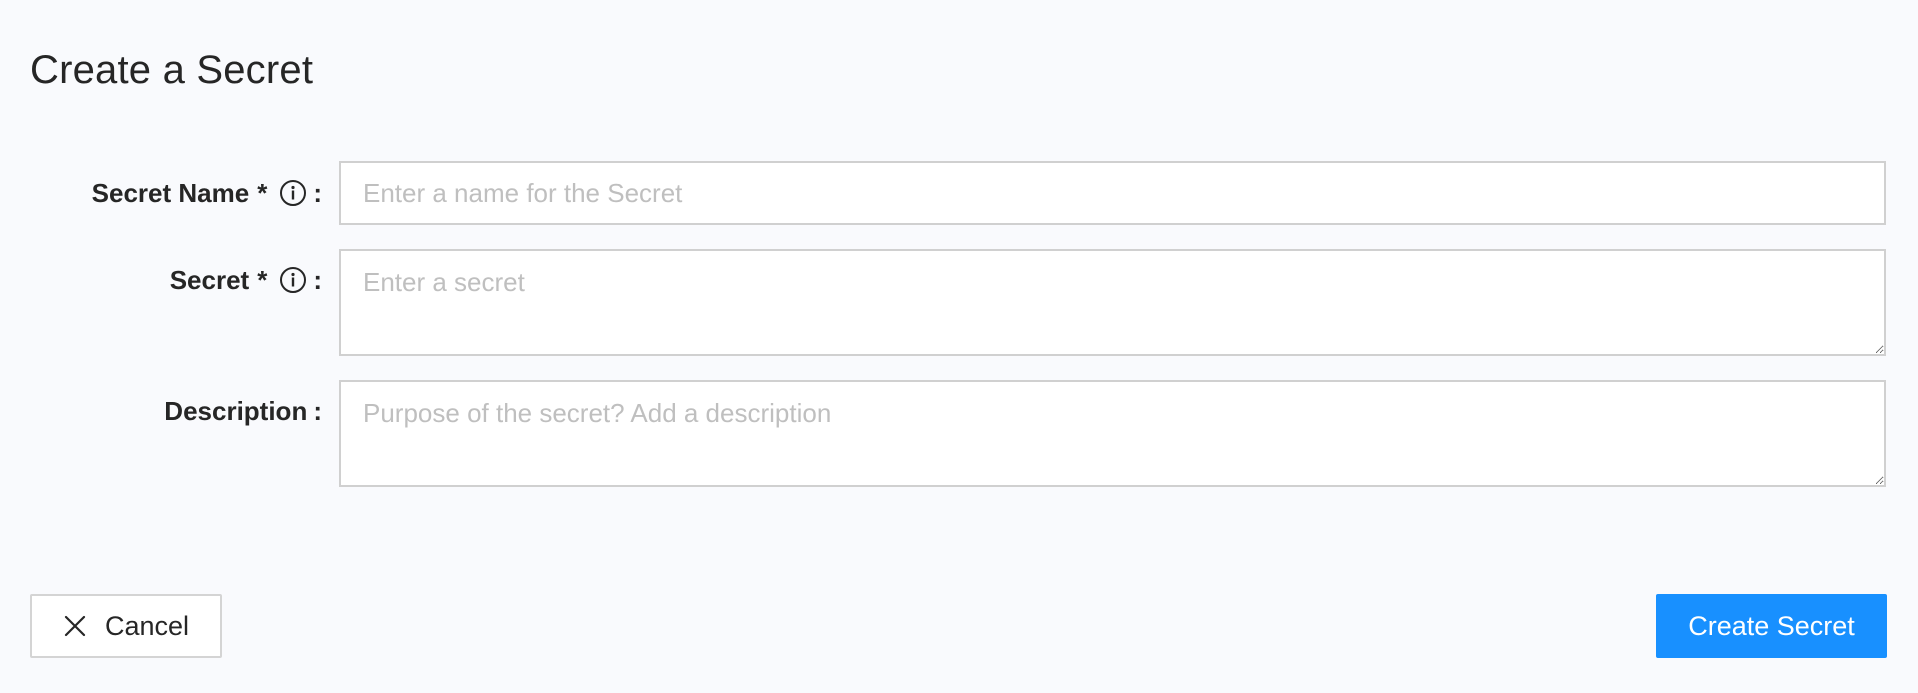  What do you see at coordinates (236, 410) in the screenshot?
I see `description-label-text: Description` at bounding box center [236, 410].